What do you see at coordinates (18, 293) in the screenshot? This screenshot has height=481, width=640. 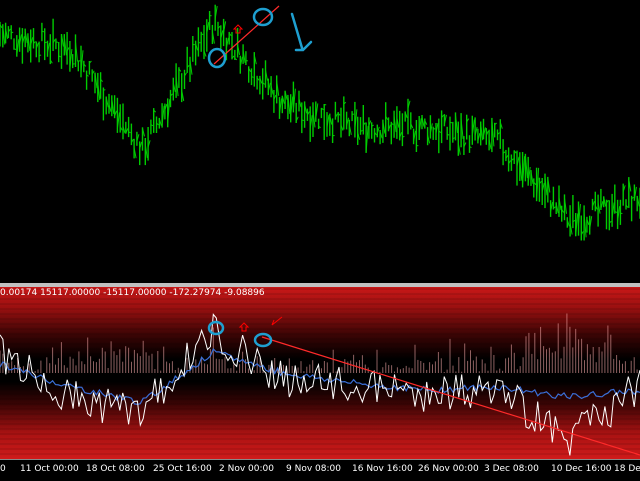 I see `indicator-value-1: 0.00174` at bounding box center [18, 293].